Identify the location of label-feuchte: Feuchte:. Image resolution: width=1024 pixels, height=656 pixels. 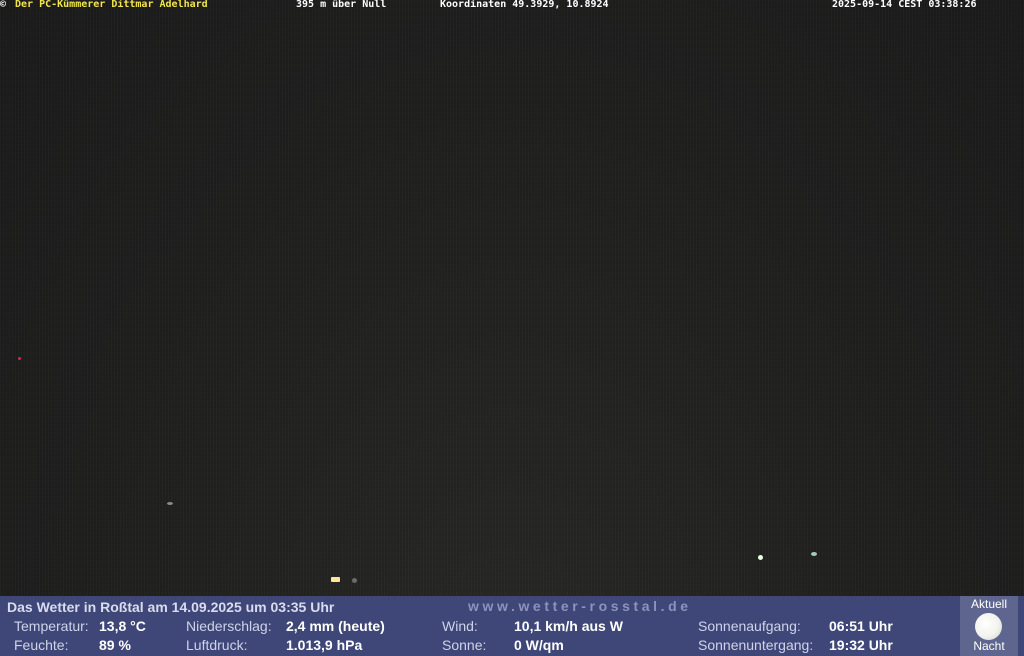
(41, 645).